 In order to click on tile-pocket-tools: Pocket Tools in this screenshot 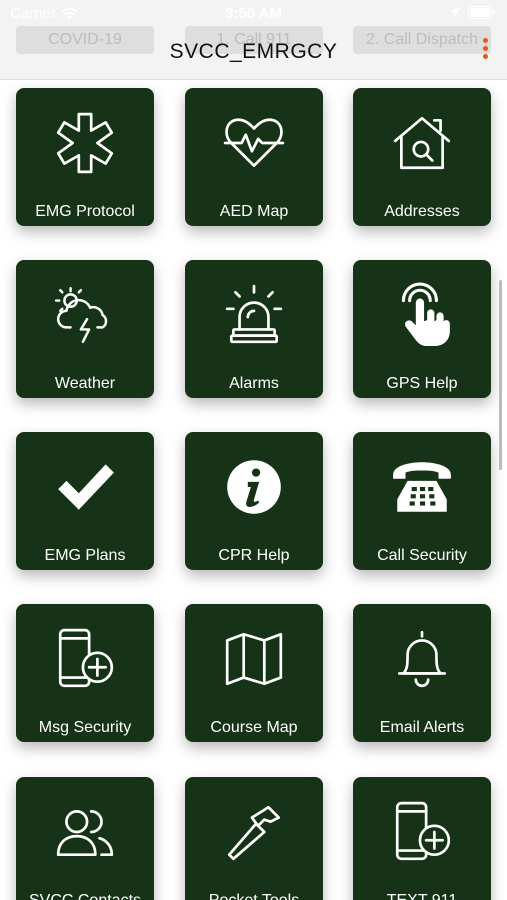, I will do `click(254, 838)`.